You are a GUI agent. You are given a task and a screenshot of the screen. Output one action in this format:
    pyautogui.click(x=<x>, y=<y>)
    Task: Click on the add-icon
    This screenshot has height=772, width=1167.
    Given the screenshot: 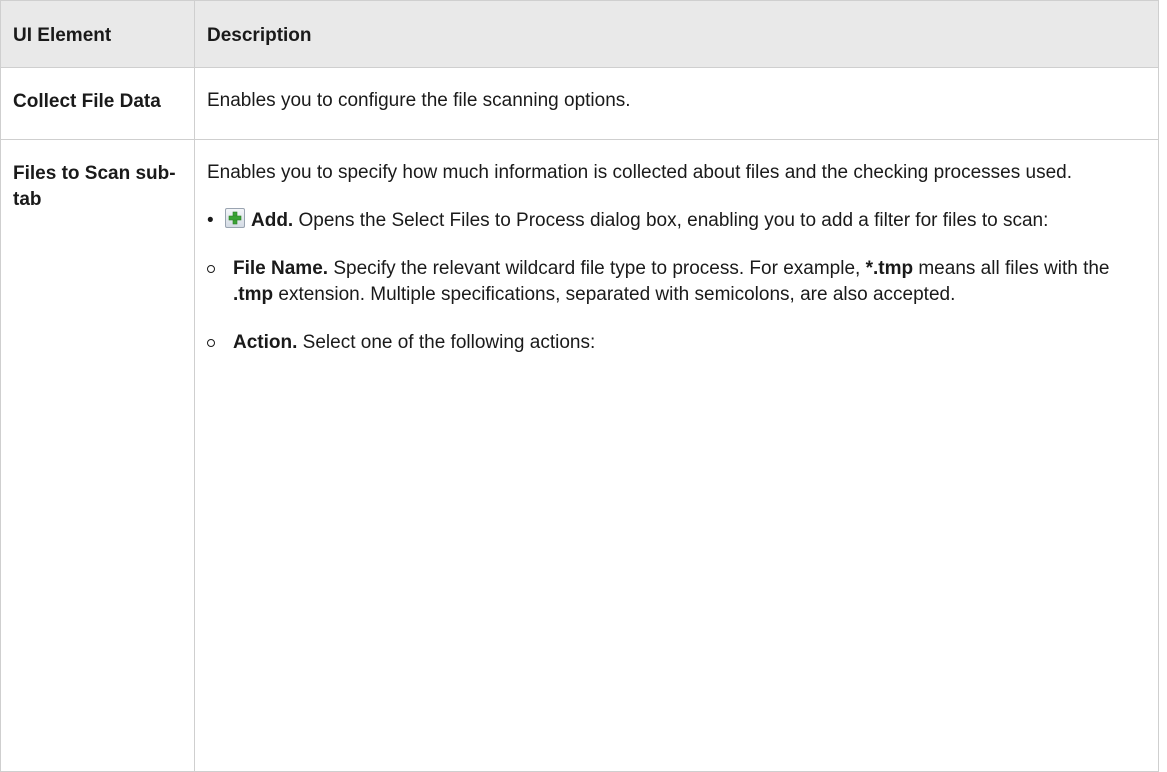 What is the action you would take?
    pyautogui.click(x=235, y=218)
    